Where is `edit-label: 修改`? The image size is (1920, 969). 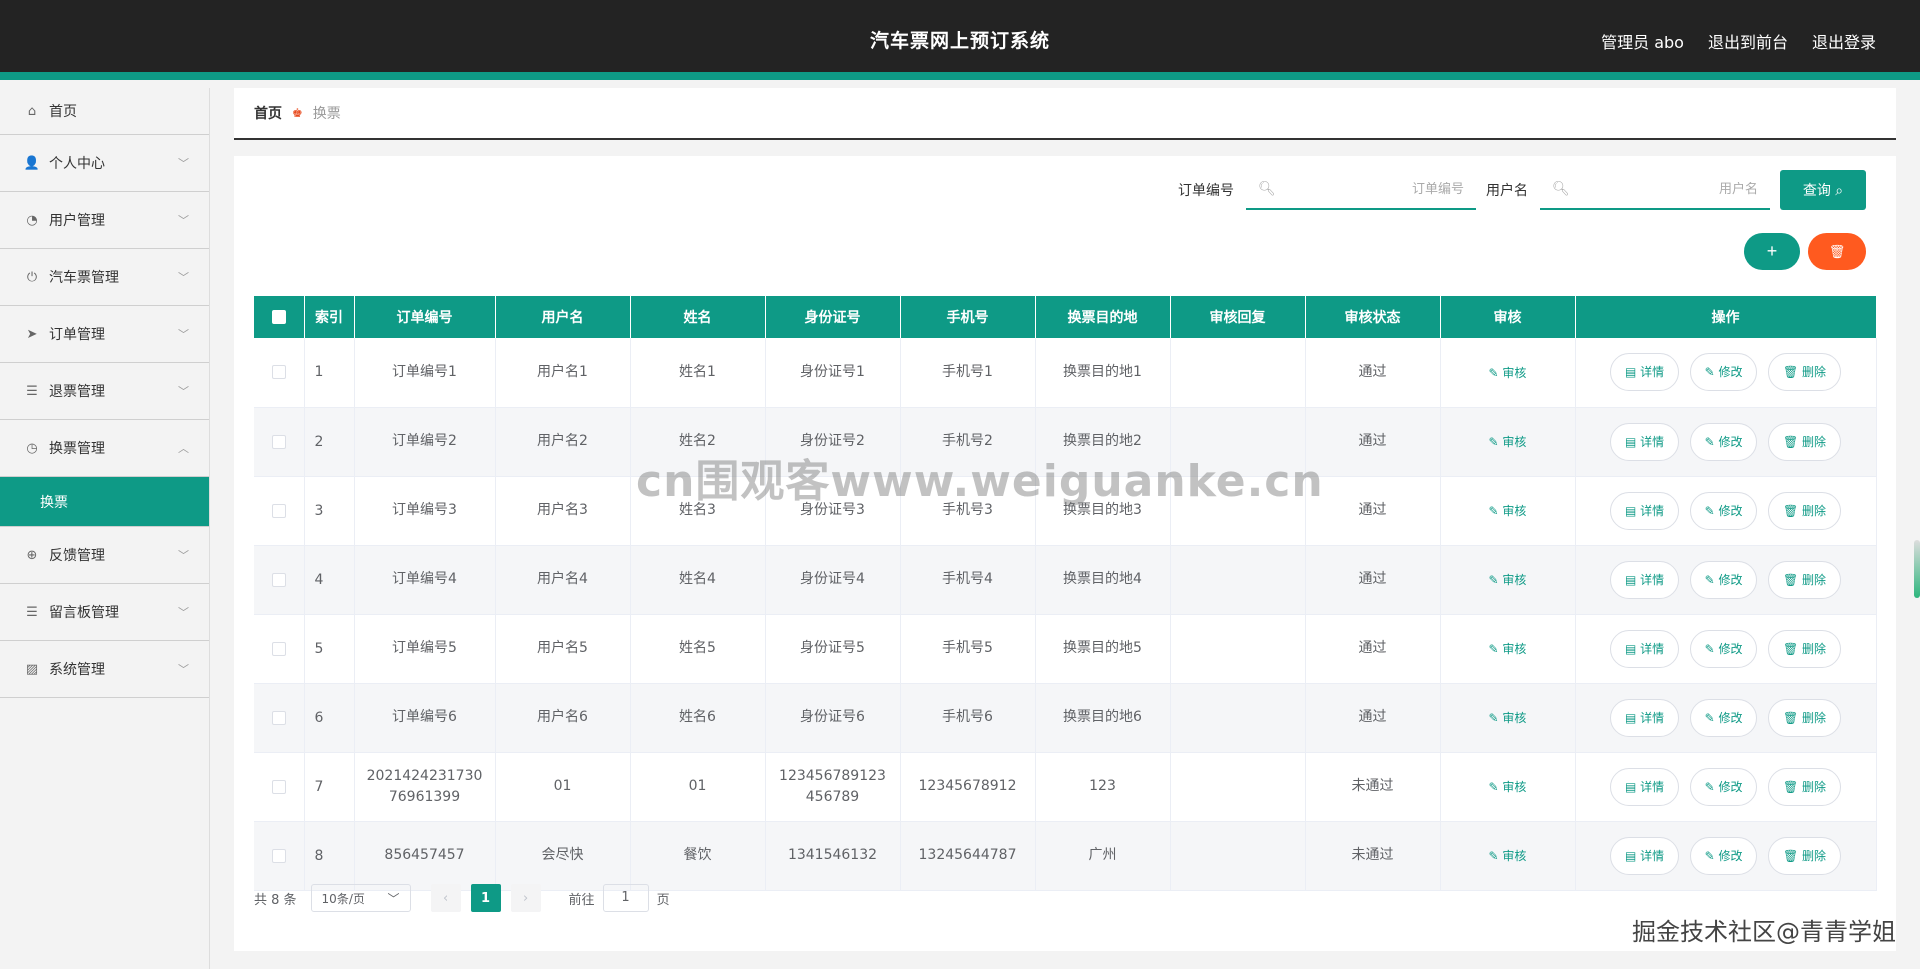
edit-label: 修改 is located at coordinates (1730, 717).